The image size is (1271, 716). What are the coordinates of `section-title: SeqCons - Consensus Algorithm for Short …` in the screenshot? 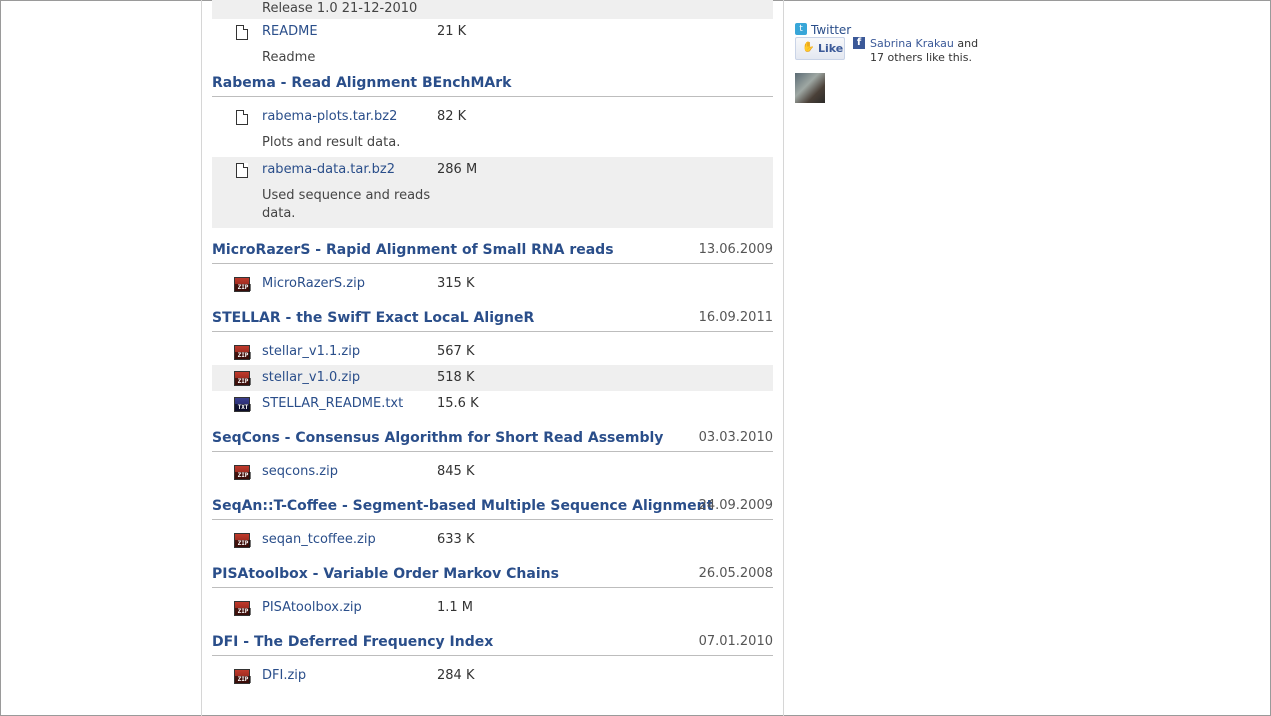 It's located at (437, 438).